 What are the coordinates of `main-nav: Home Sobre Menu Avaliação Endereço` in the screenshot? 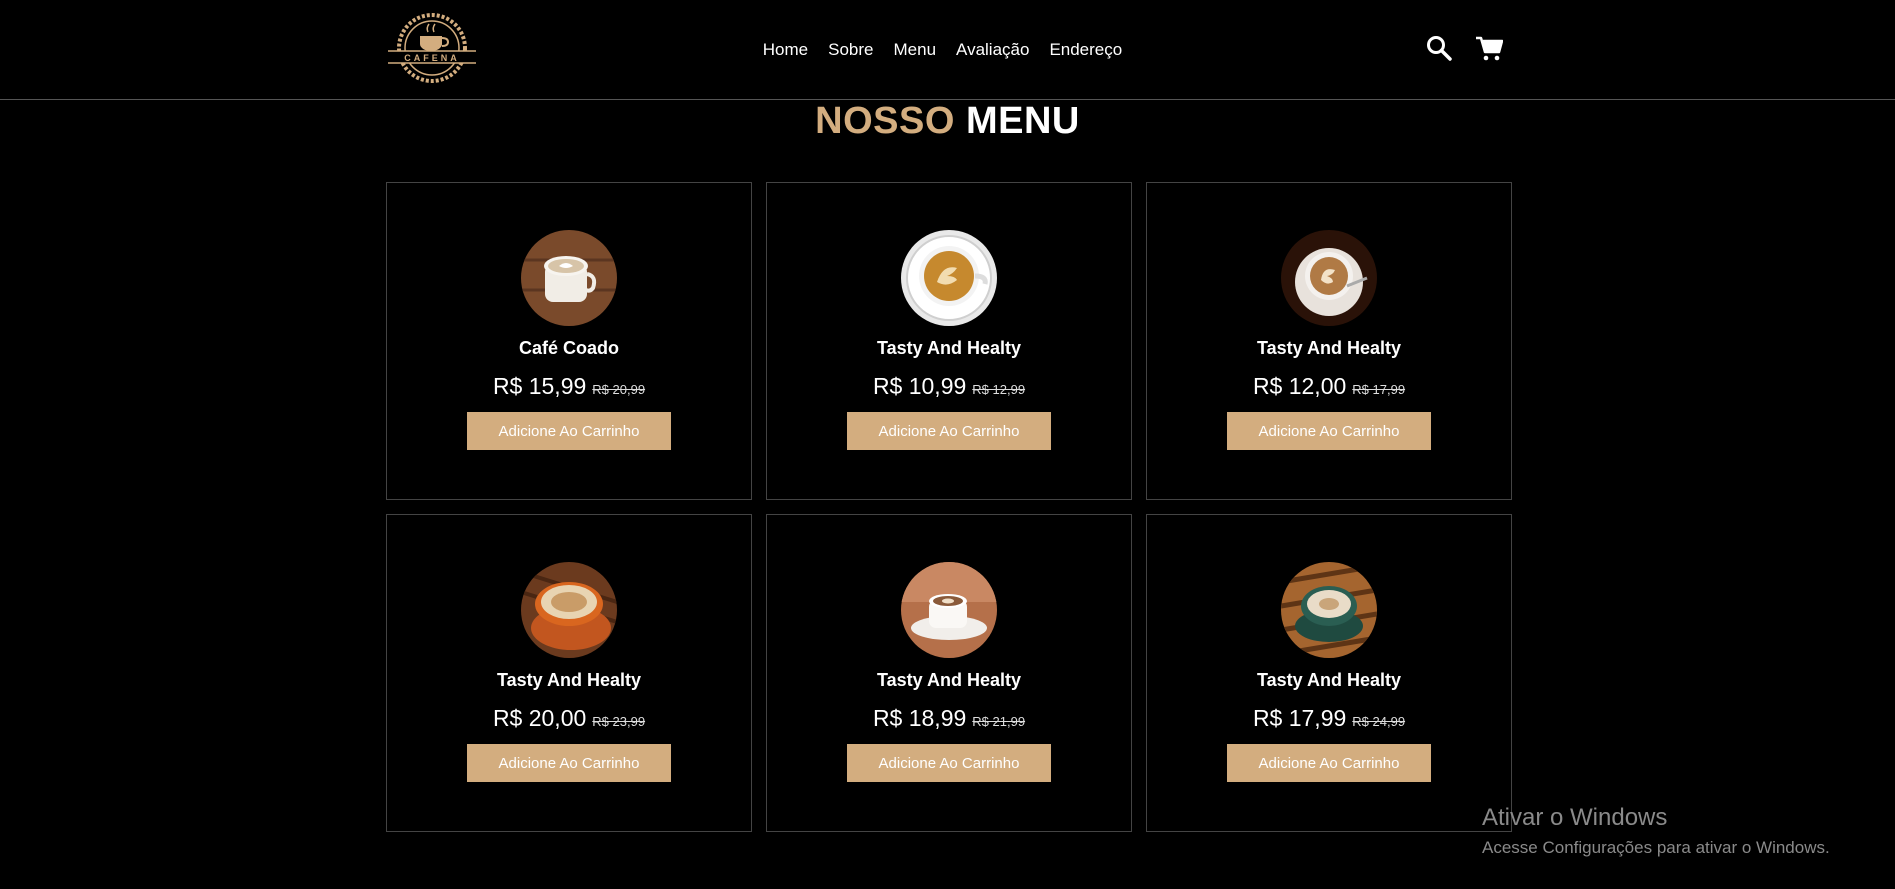 It's located at (947, 50).